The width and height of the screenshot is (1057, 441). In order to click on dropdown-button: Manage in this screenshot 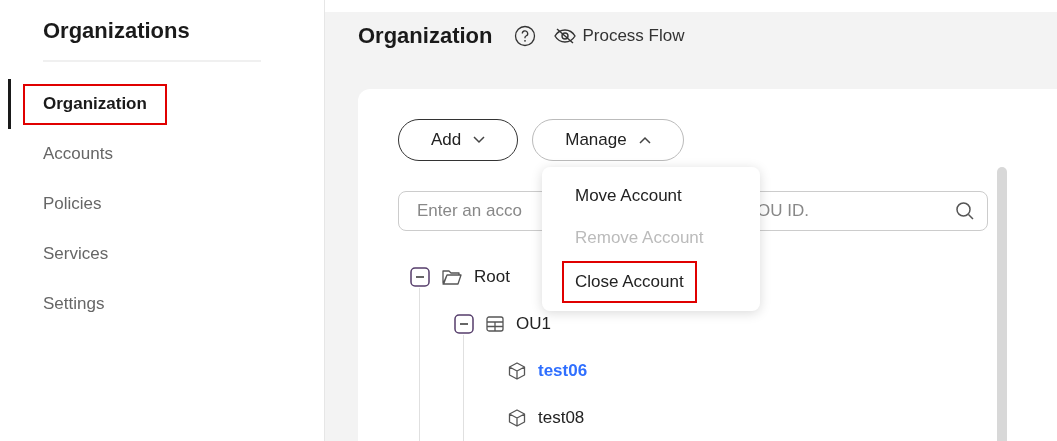, I will do `click(608, 140)`.